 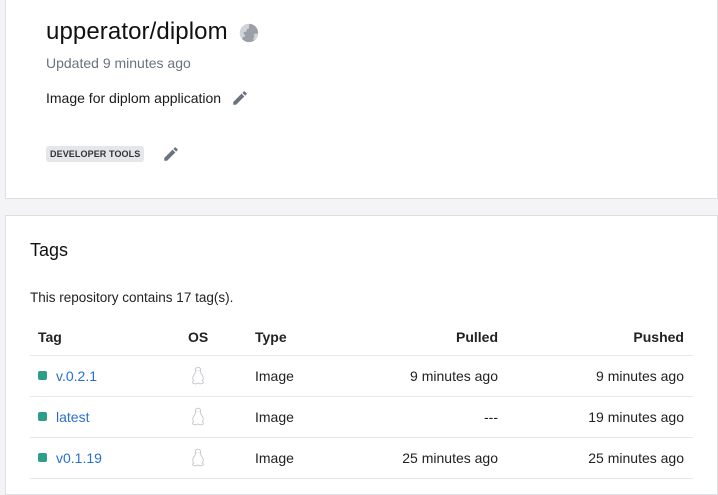 I want to click on updated-time: Updated 9 minutes ago, so click(x=118, y=63).